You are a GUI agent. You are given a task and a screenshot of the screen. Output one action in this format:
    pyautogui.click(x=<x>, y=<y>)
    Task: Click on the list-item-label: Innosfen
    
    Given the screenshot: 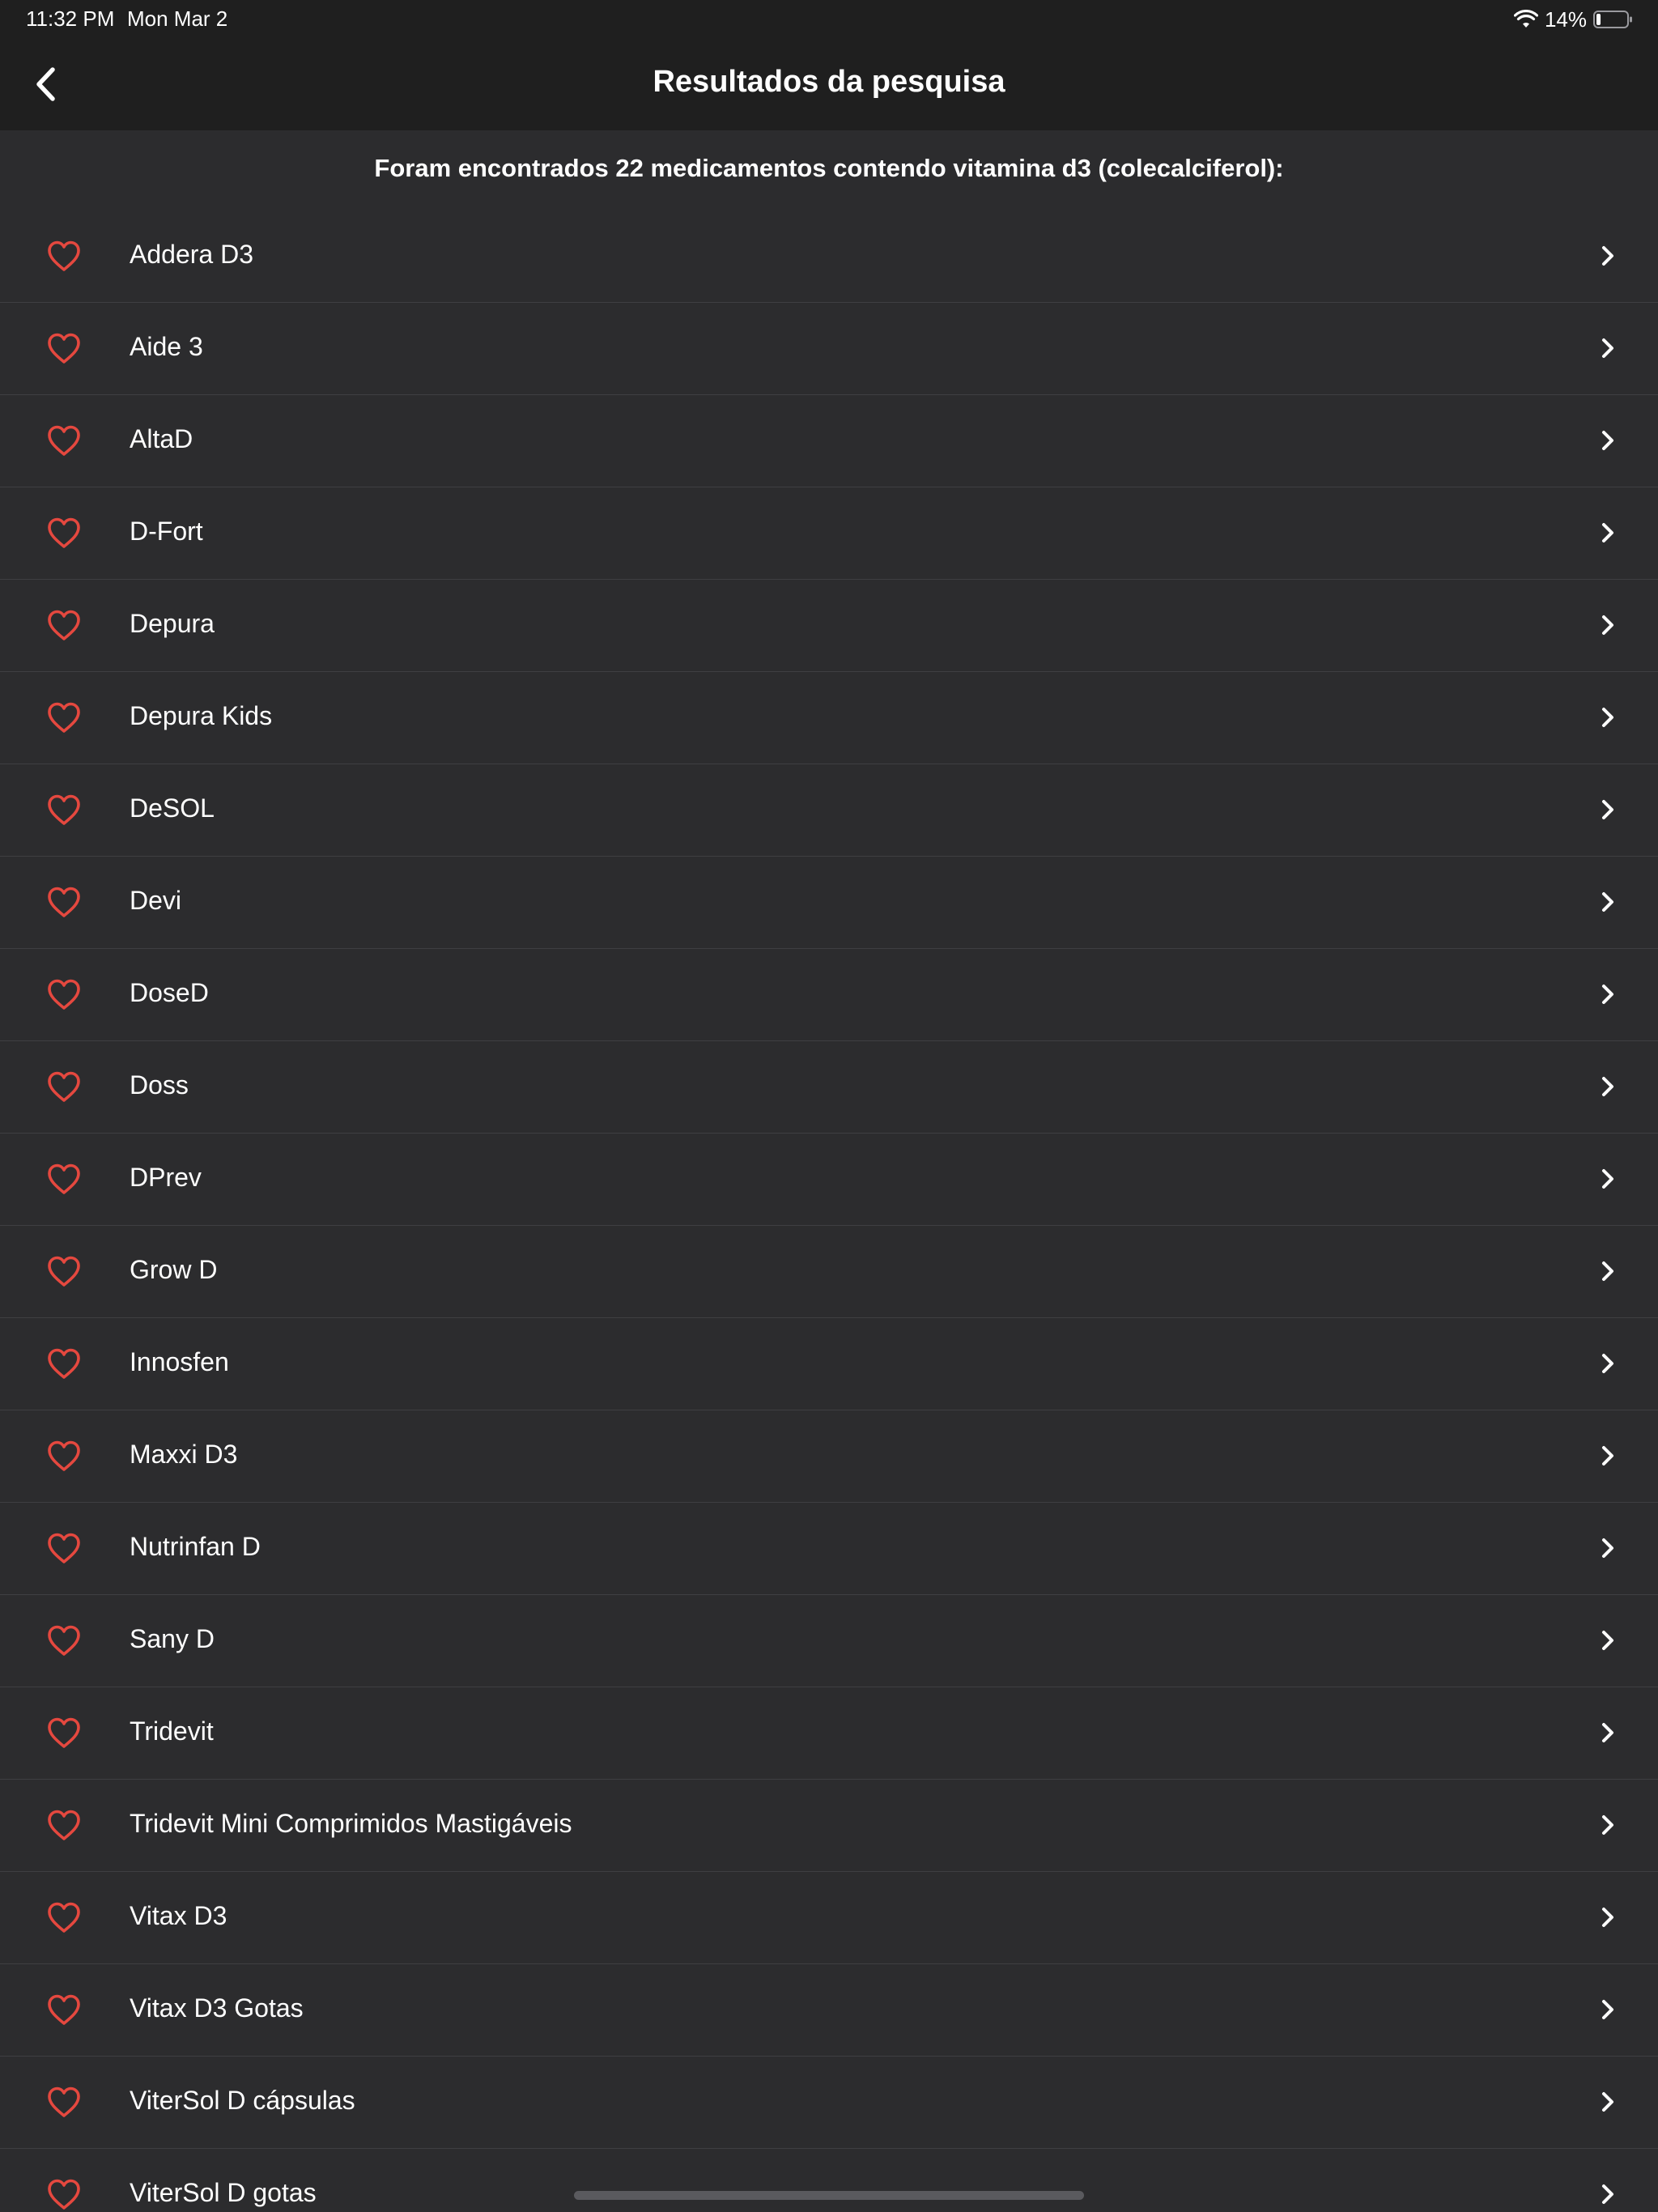 What is the action you would take?
    pyautogui.click(x=179, y=1362)
    